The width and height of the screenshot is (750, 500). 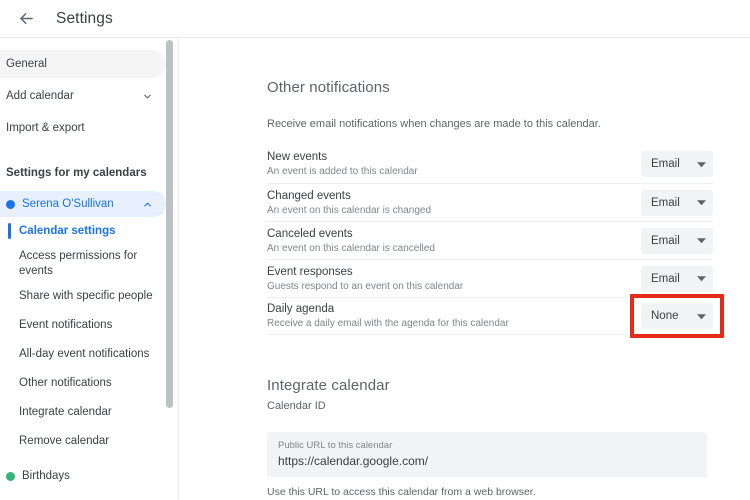 I want to click on sidebar-item-other-notifications: Other notifications, so click(x=83, y=383).